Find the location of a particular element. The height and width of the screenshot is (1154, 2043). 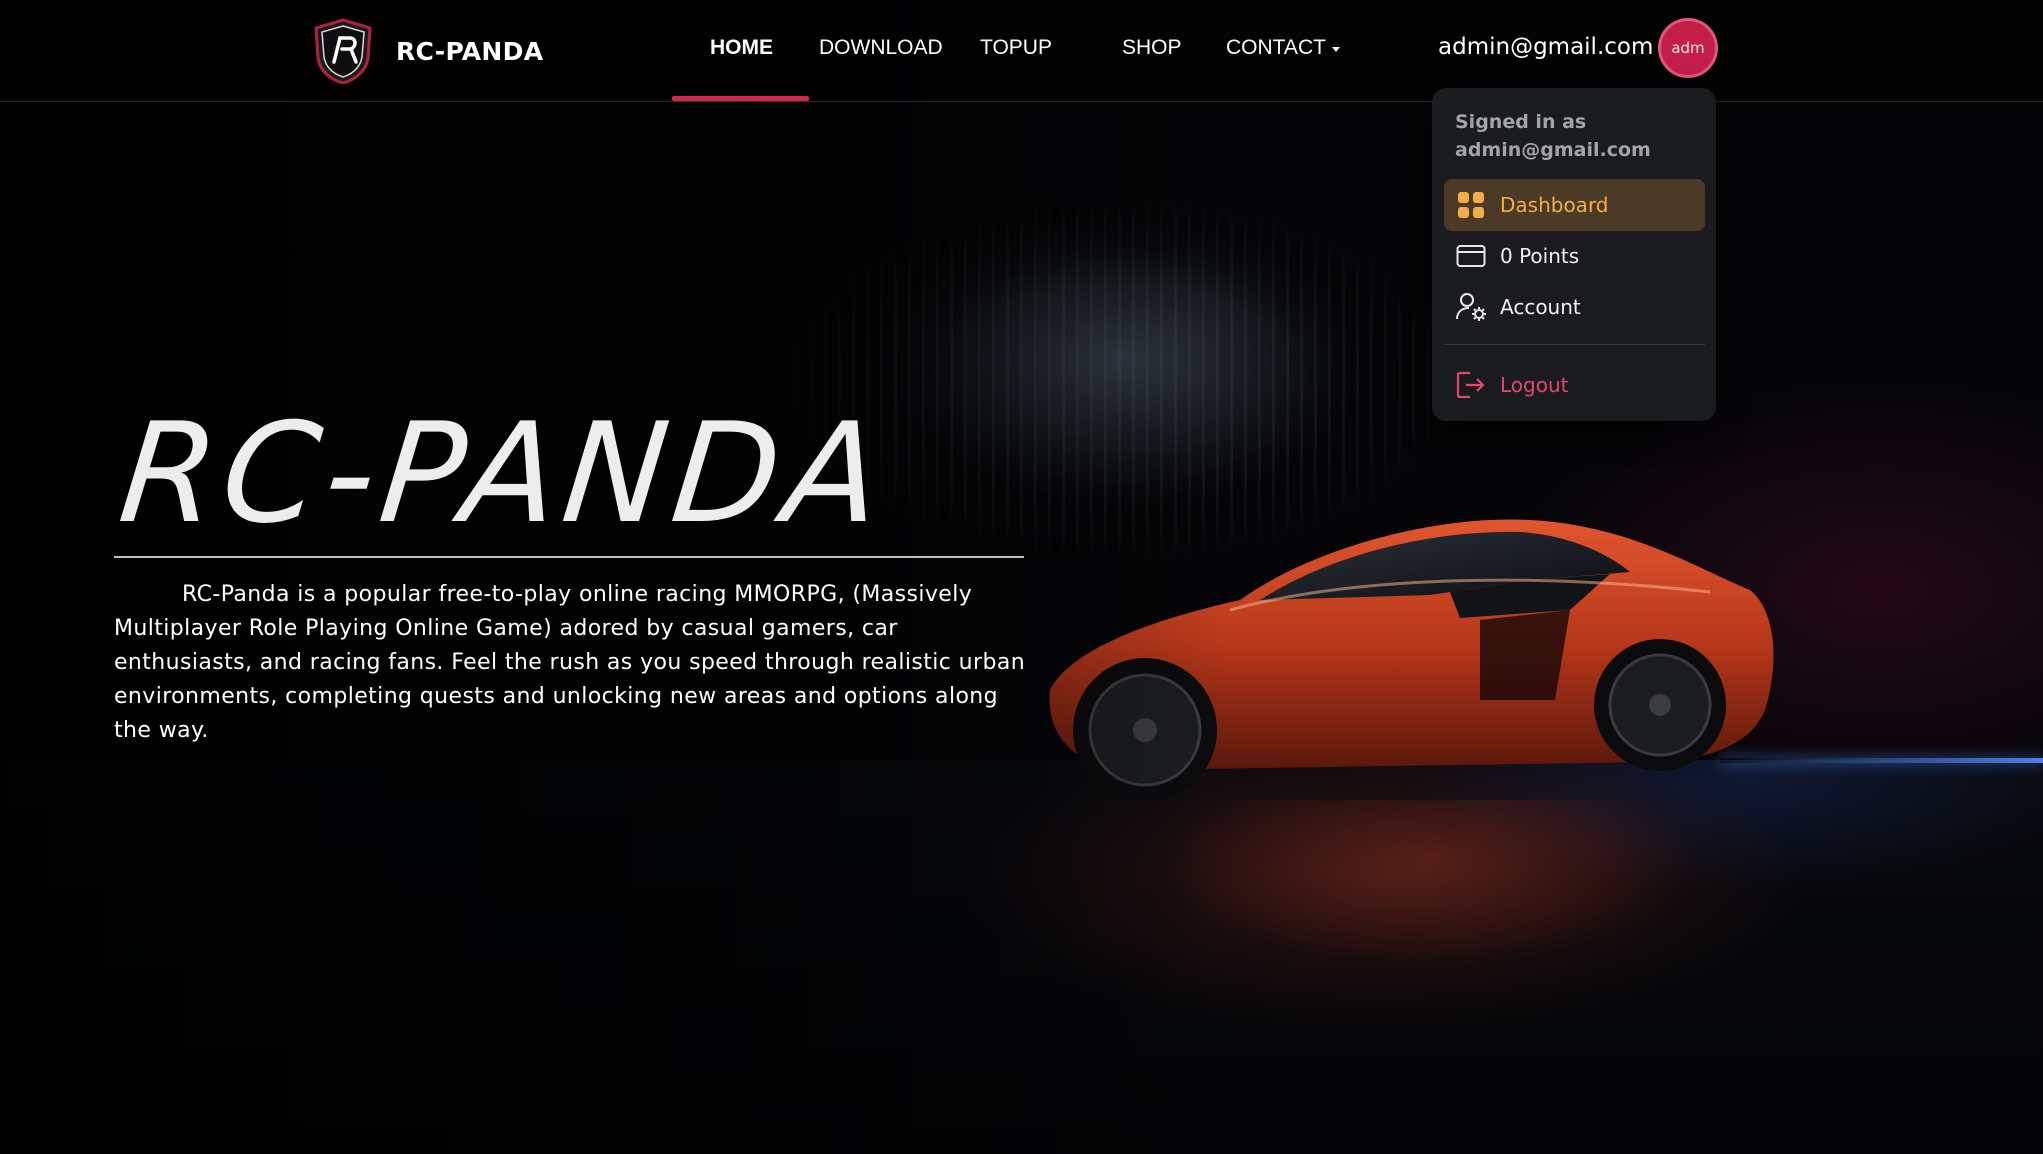

menu-item-label: Dashboard is located at coordinates (1554, 205).